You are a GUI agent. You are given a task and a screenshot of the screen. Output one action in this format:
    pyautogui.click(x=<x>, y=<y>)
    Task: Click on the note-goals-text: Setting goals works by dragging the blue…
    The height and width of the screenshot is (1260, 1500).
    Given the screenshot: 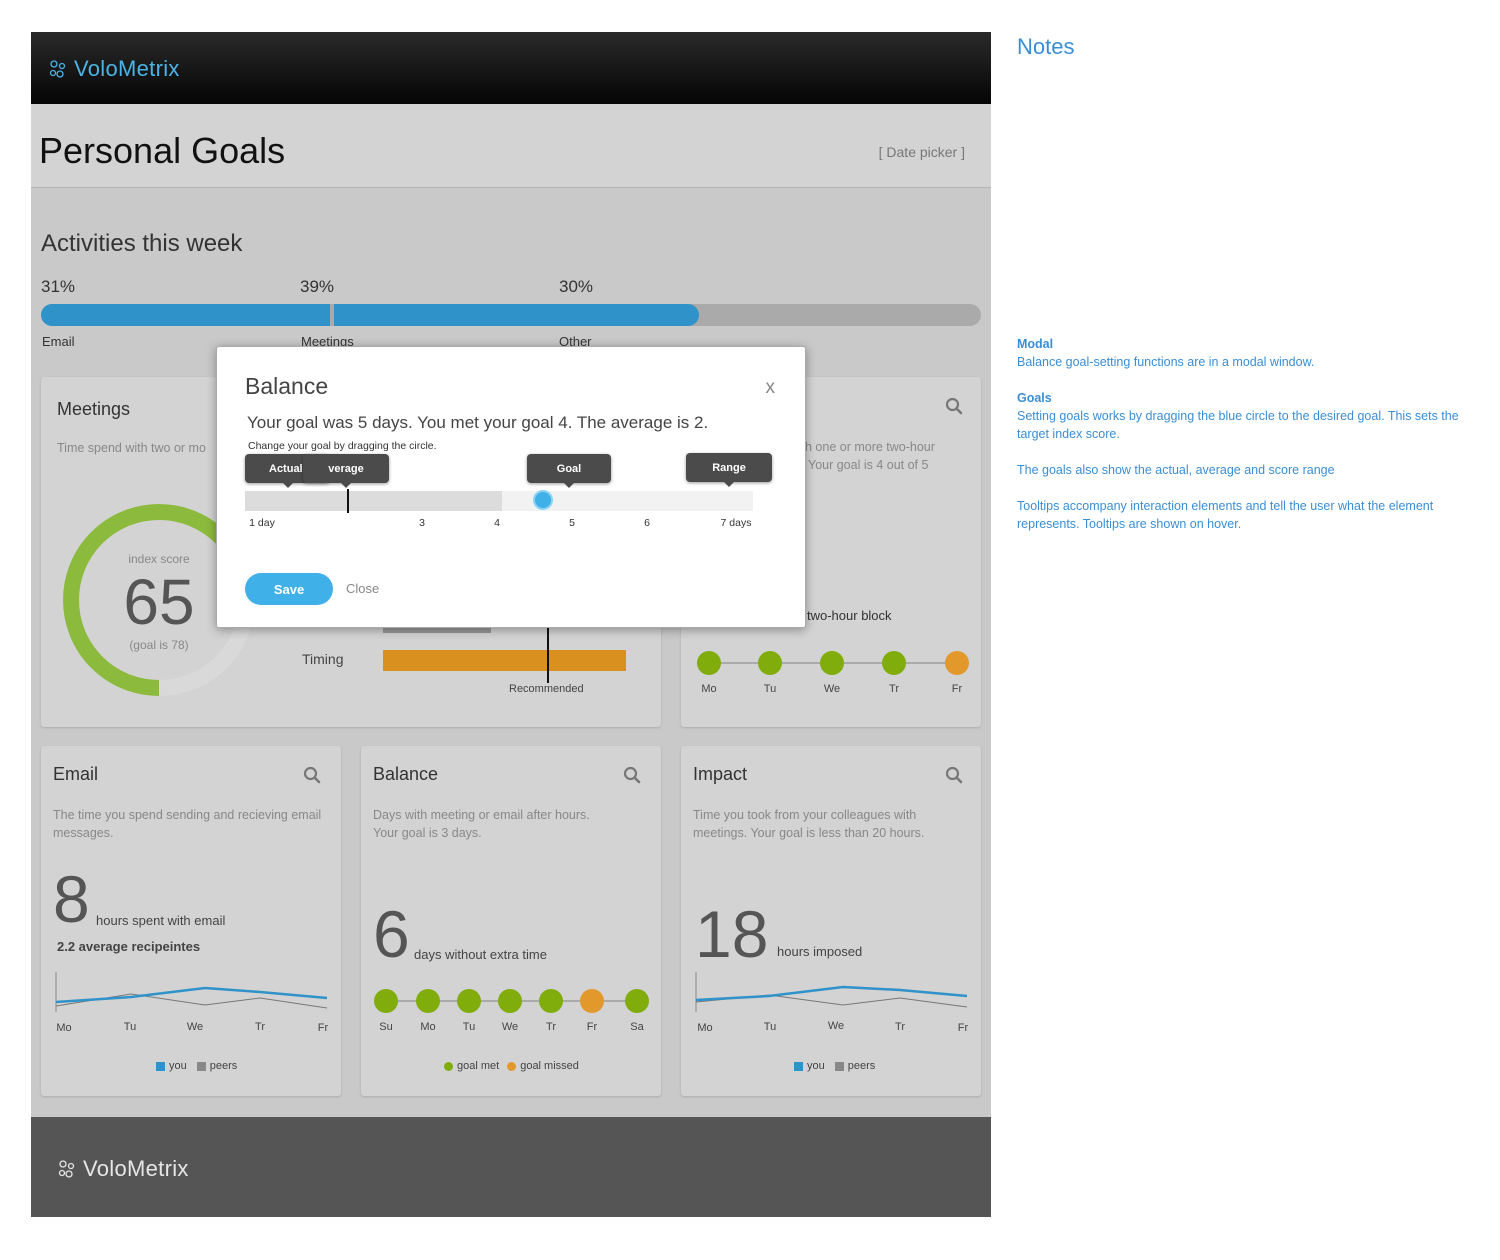 What is the action you would take?
    pyautogui.click(x=1238, y=425)
    